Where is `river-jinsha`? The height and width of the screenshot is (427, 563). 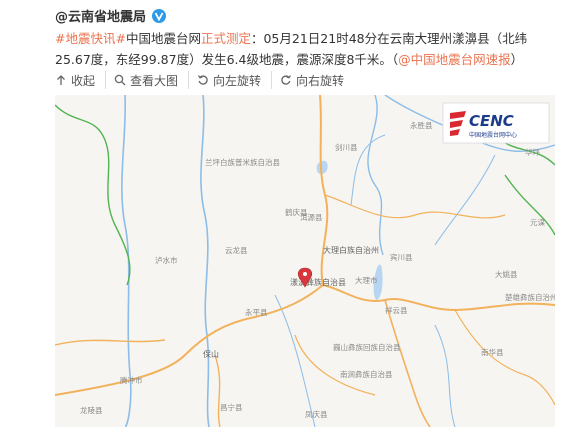
river-jinsha is located at coordinates (375, 175).